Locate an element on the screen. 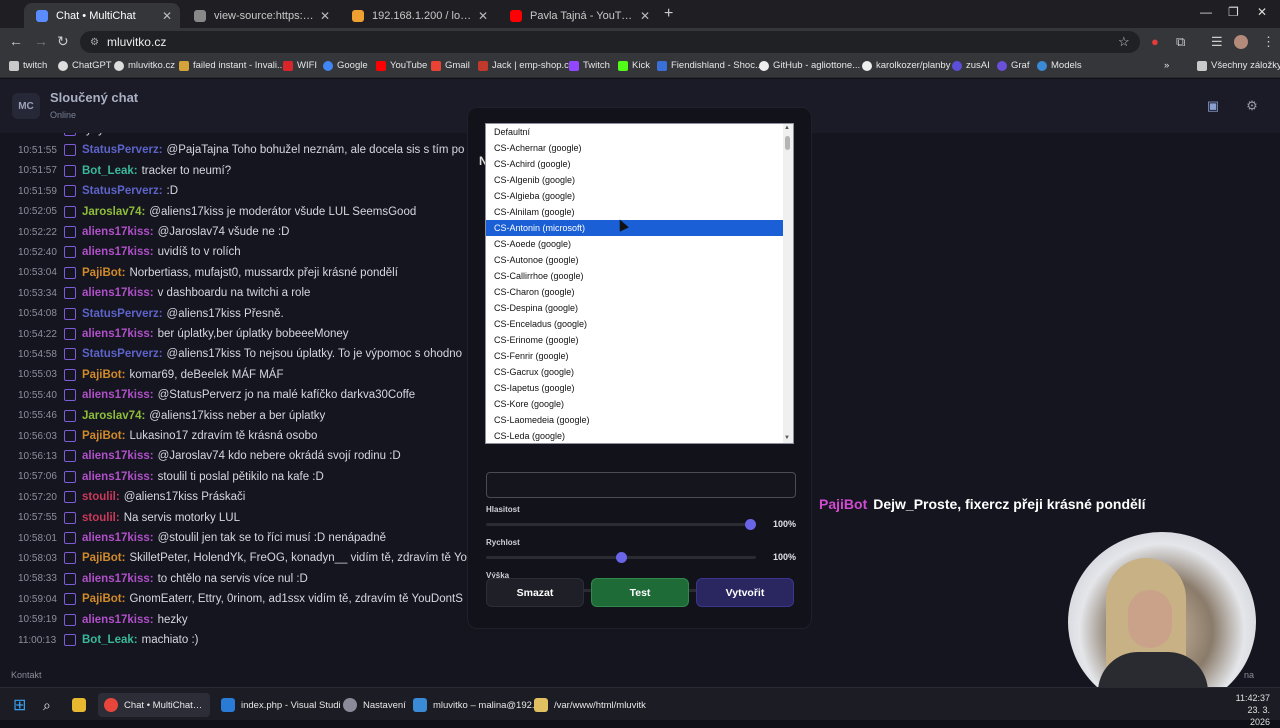  bookmark-item: mluvitko.cz is located at coordinates (144, 65).